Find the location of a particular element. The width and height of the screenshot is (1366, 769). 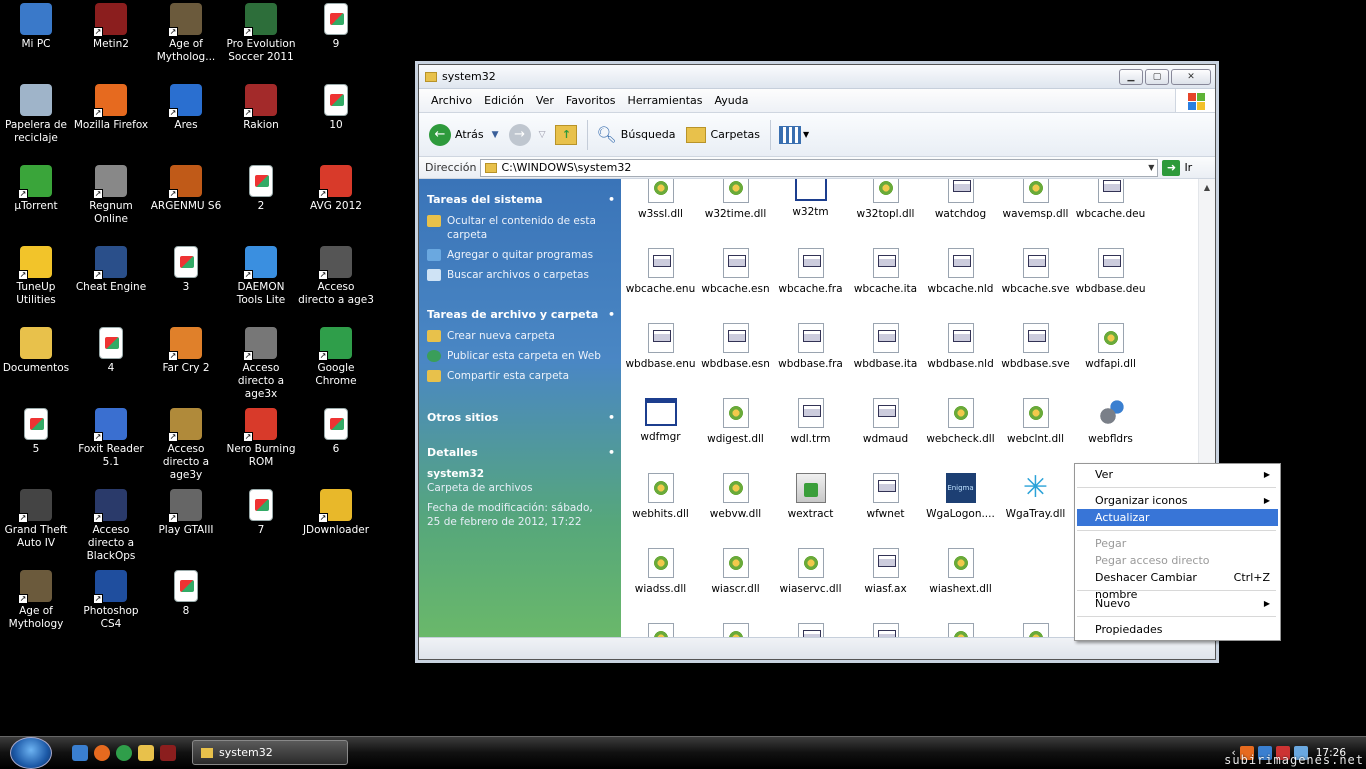

menu-favoritos: Favoritos is located at coordinates (591, 100).